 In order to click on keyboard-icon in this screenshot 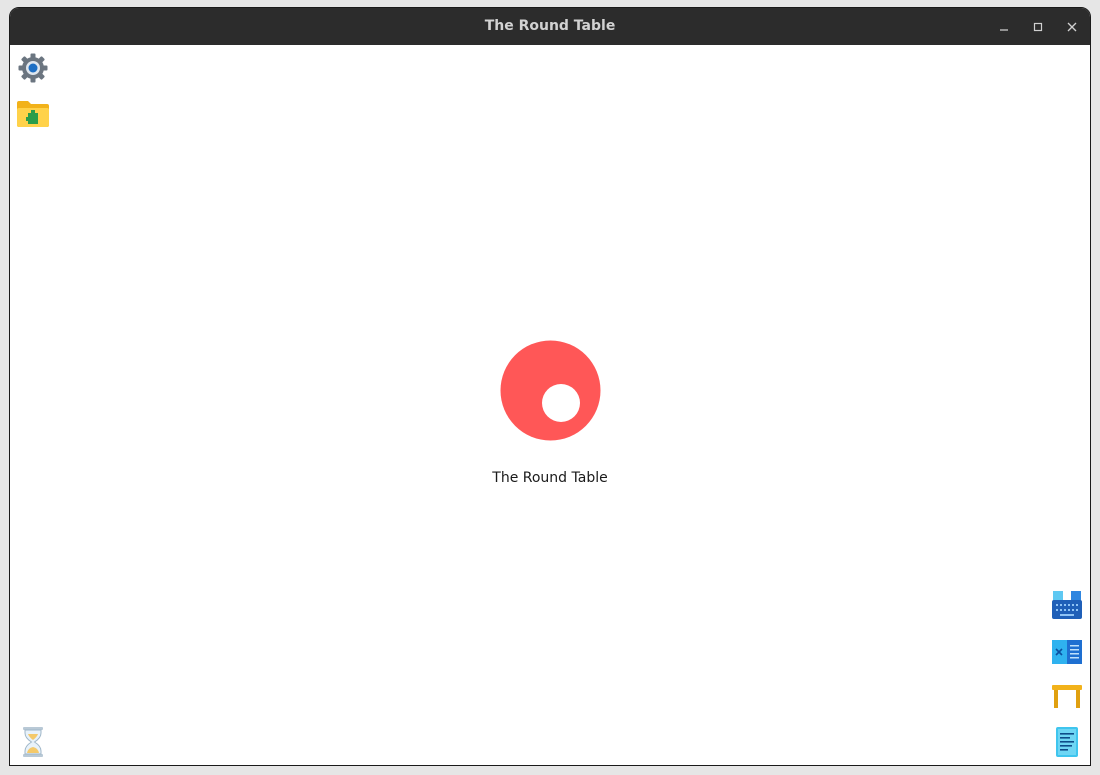, I will do `click(1067, 606)`.